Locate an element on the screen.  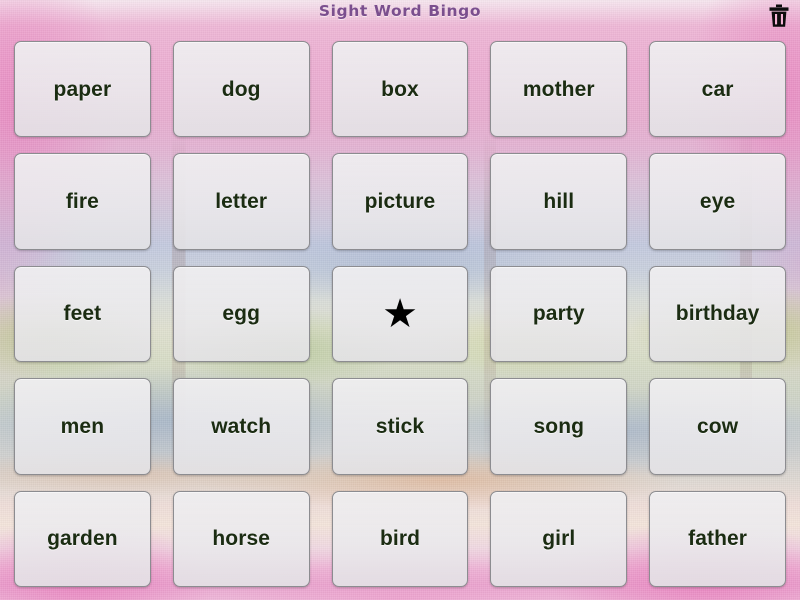
bingo-cell-label: feet is located at coordinates (82, 314).